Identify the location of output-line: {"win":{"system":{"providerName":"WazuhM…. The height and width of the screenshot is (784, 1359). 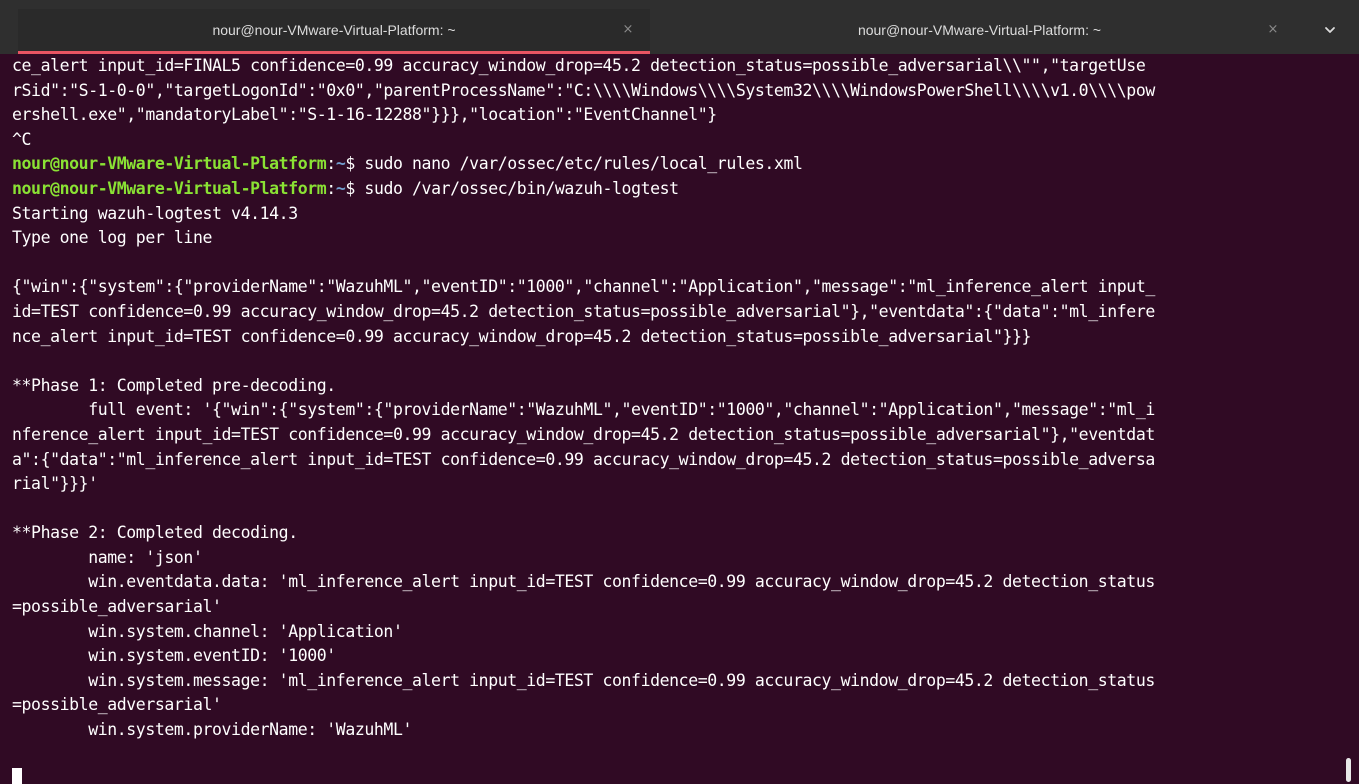
(583, 287).